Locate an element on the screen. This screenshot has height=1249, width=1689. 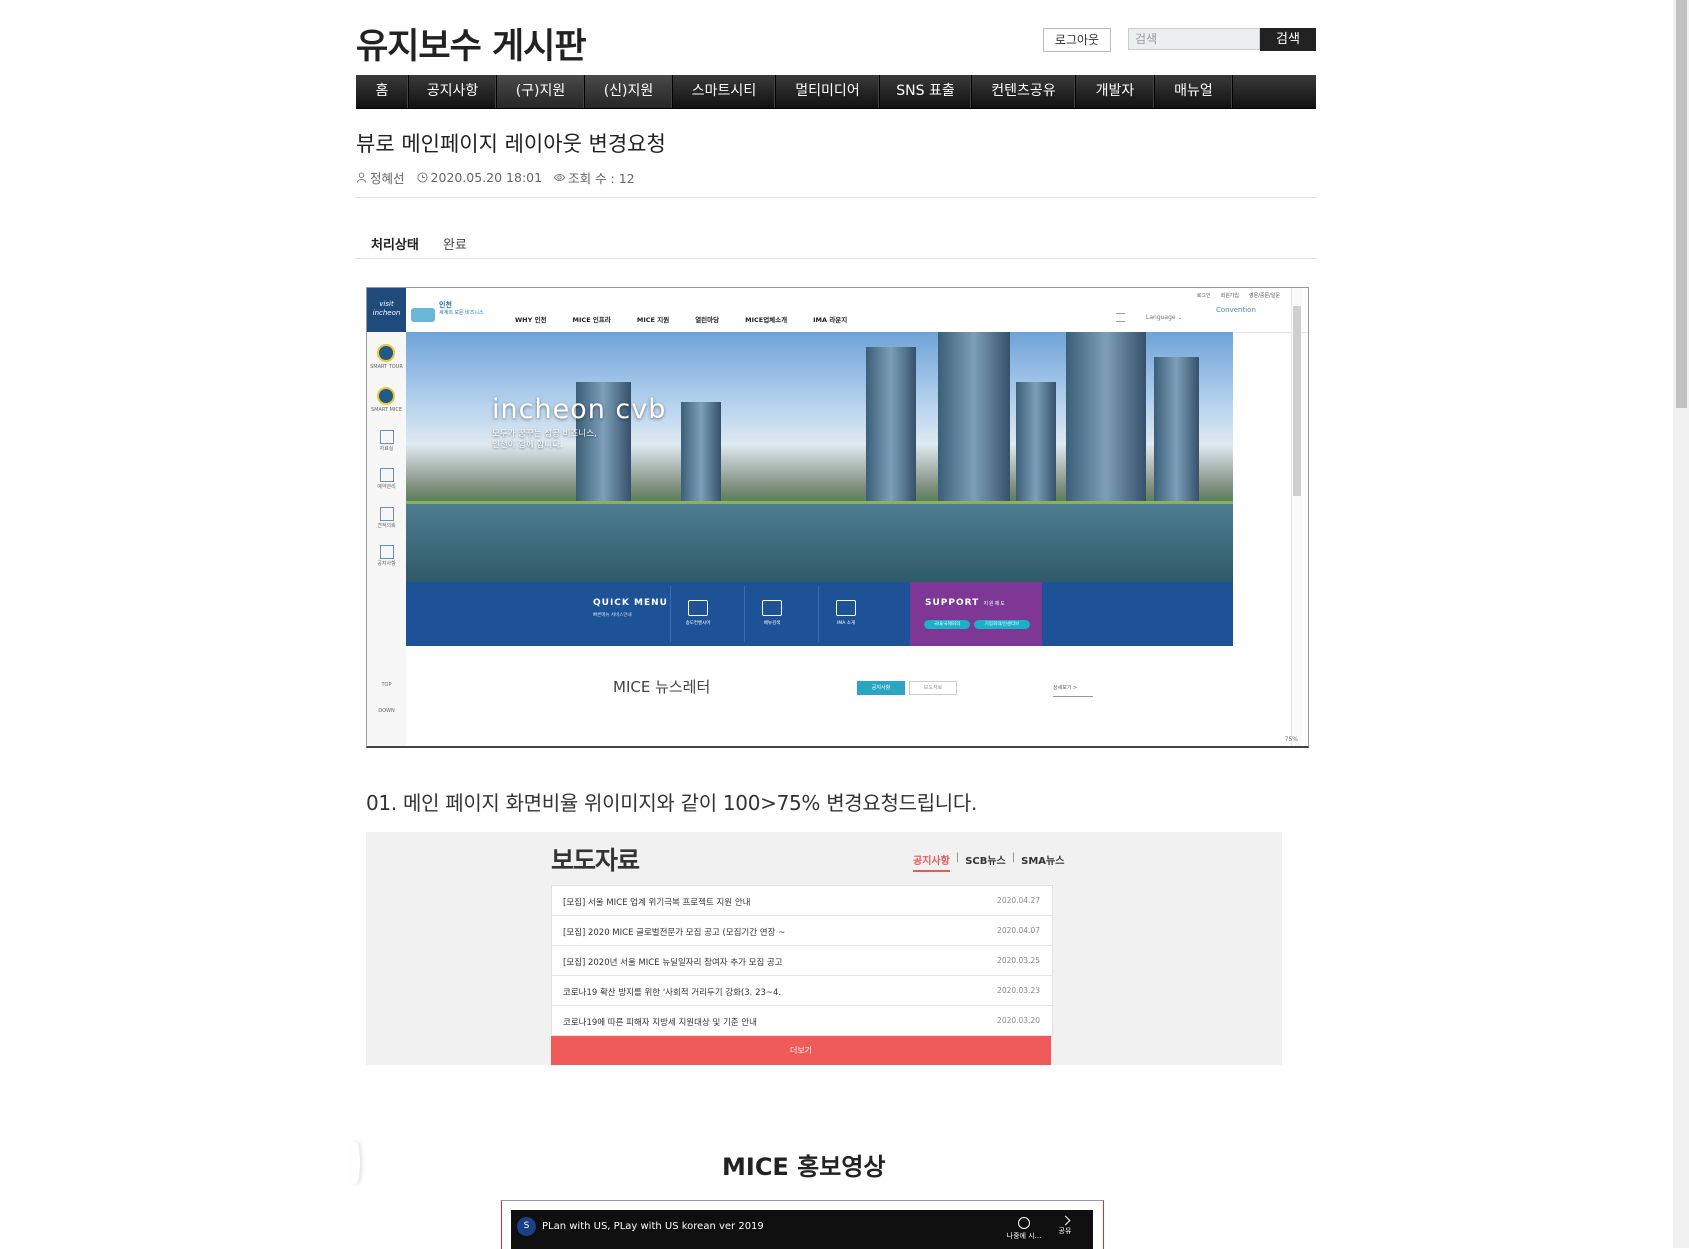
newsletter-tab-notice: 공지사항 is located at coordinates (881, 688).